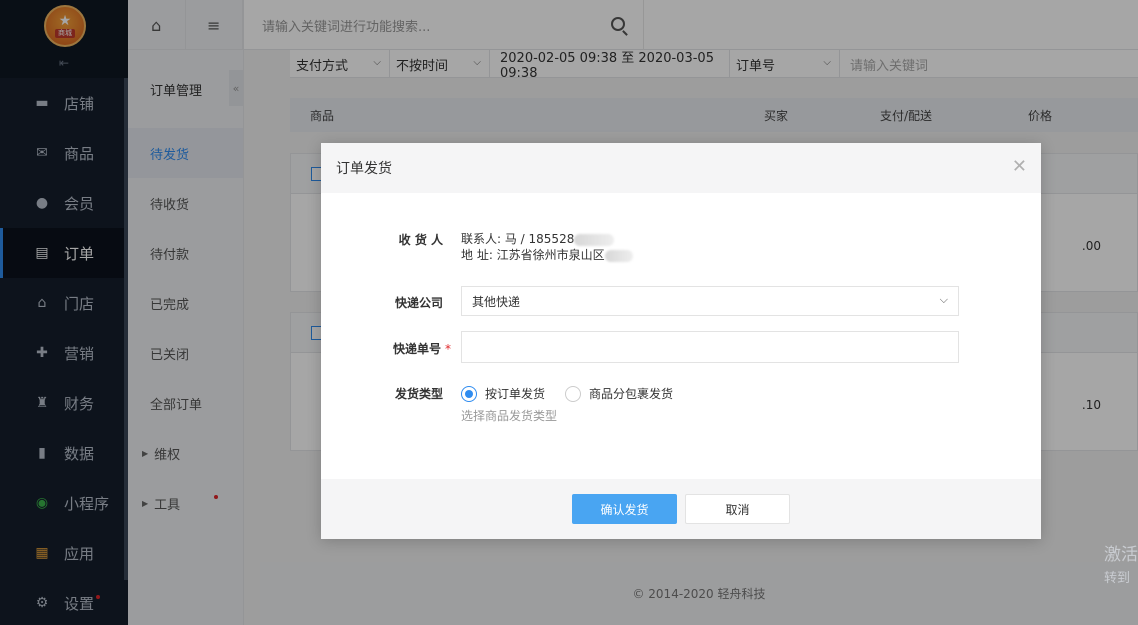 This screenshot has height=625, width=1138. Describe the element at coordinates (469, 393) in the screenshot. I see `radio-by-order` at that location.